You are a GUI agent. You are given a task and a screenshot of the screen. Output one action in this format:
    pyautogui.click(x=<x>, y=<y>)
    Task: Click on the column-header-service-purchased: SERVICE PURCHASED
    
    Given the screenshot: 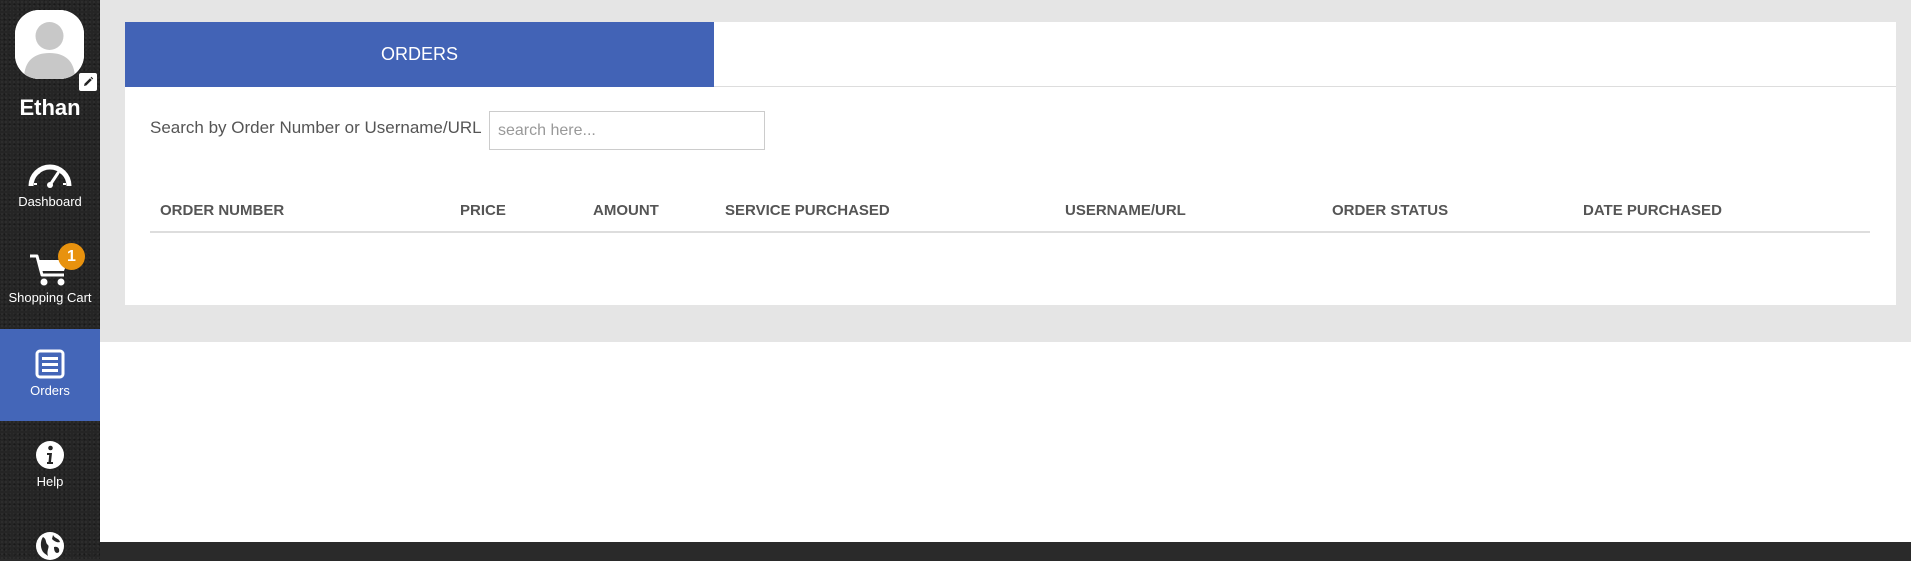 What is the action you would take?
    pyautogui.click(x=807, y=210)
    